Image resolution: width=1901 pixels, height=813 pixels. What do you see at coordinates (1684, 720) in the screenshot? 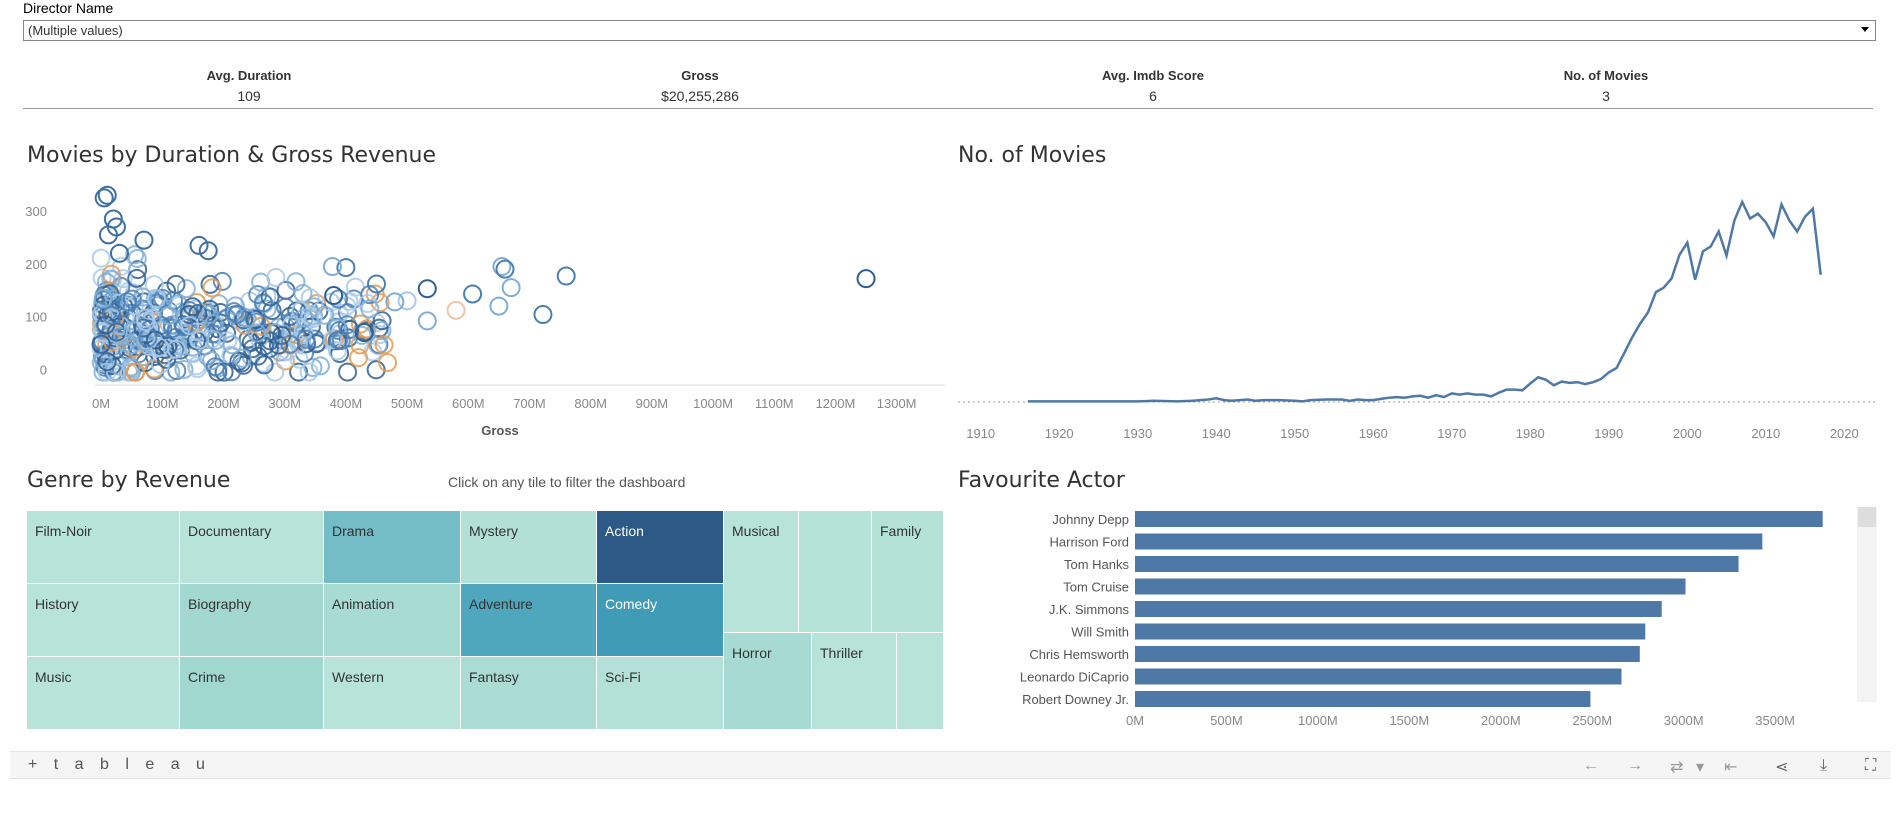
I see `x-tick-label: 3000M` at bounding box center [1684, 720].